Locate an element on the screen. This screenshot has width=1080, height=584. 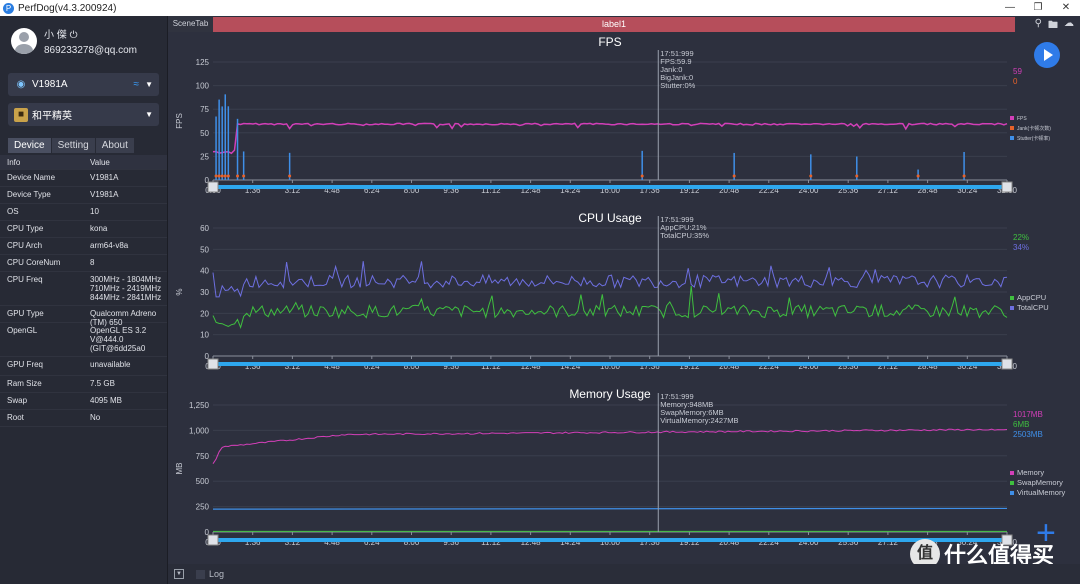
device-info-row: Ram Size 7.5 GB is located at coordinates (83, 384).